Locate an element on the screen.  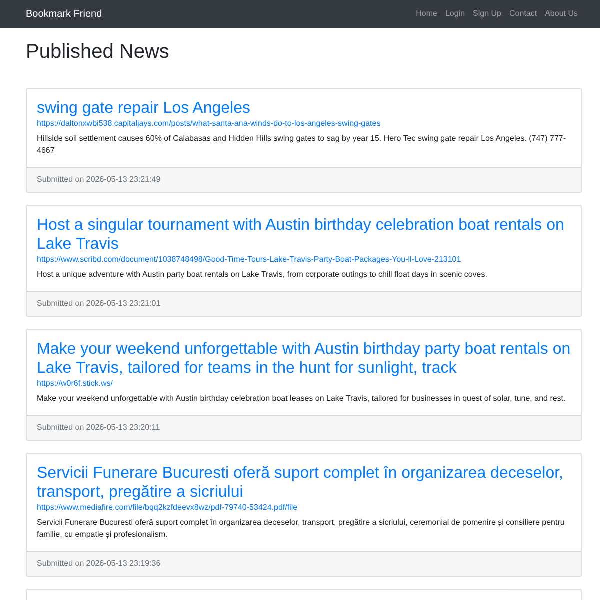
post-url-link: https://daltonxwbi538.capitaljays.com/posts/what-santa-ana-winds-do-to-los-angeles-swing-gates is located at coordinates (209, 124).